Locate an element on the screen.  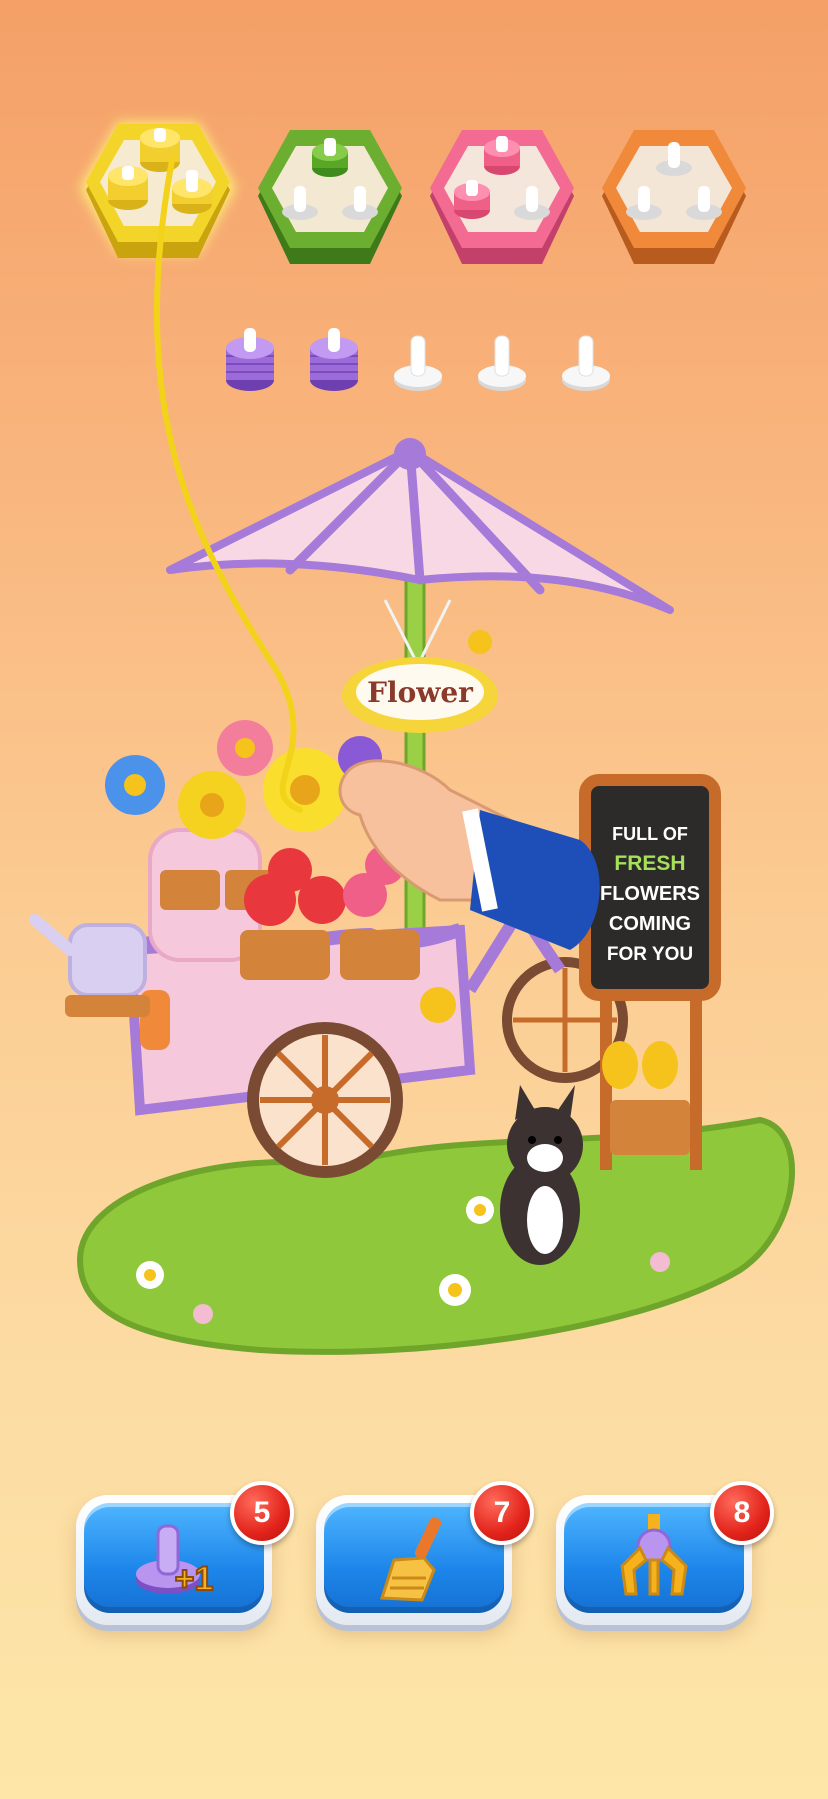
chalkboard: FULL OF FRESH FLOWERS COMING FOR YOU is located at coordinates (650, 972).